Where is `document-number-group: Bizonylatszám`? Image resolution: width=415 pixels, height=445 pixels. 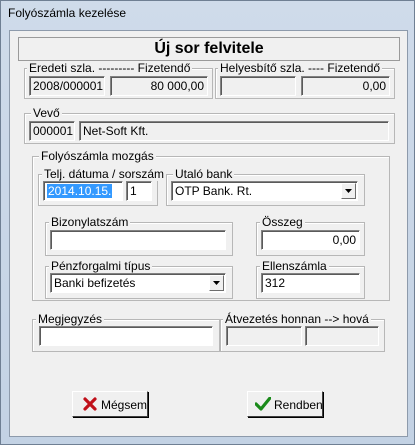
document-number-group: Bizonylatszám is located at coordinates (139, 235).